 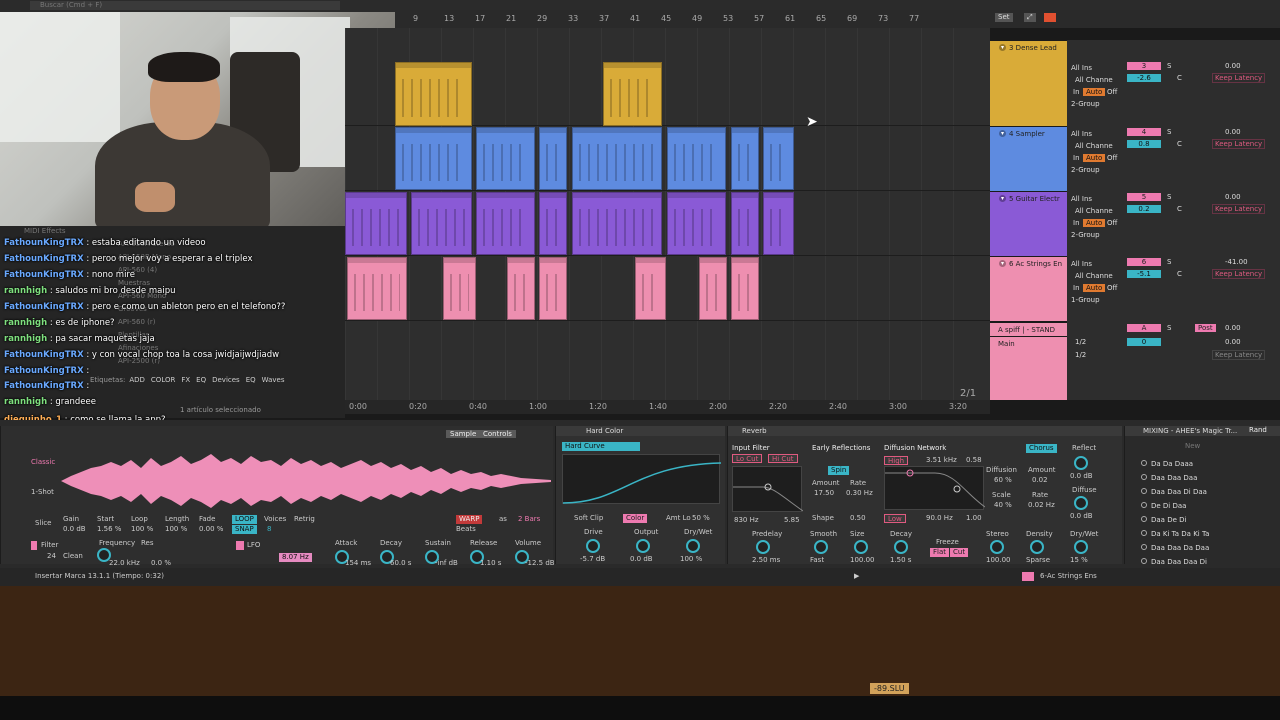 I want to click on curve-select: Hard Curve, so click(x=601, y=446).